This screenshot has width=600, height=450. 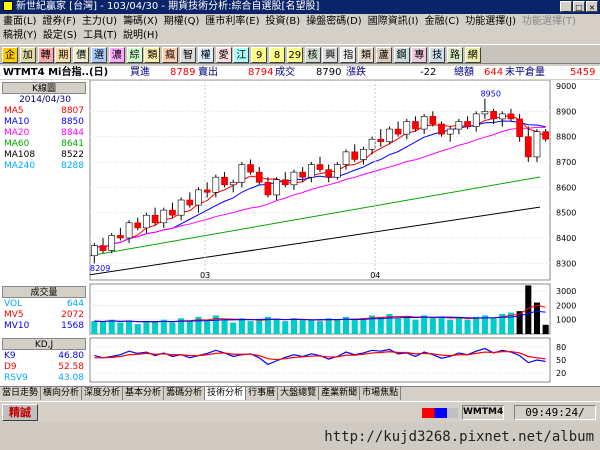 What do you see at coordinates (566, 162) in the screenshot?
I see `price-tick-label: 8700` at bounding box center [566, 162].